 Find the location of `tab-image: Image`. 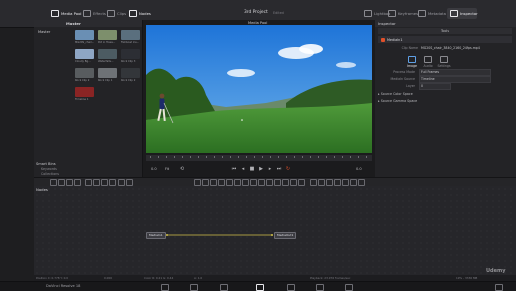

tab-image: Image is located at coordinates (412, 62).